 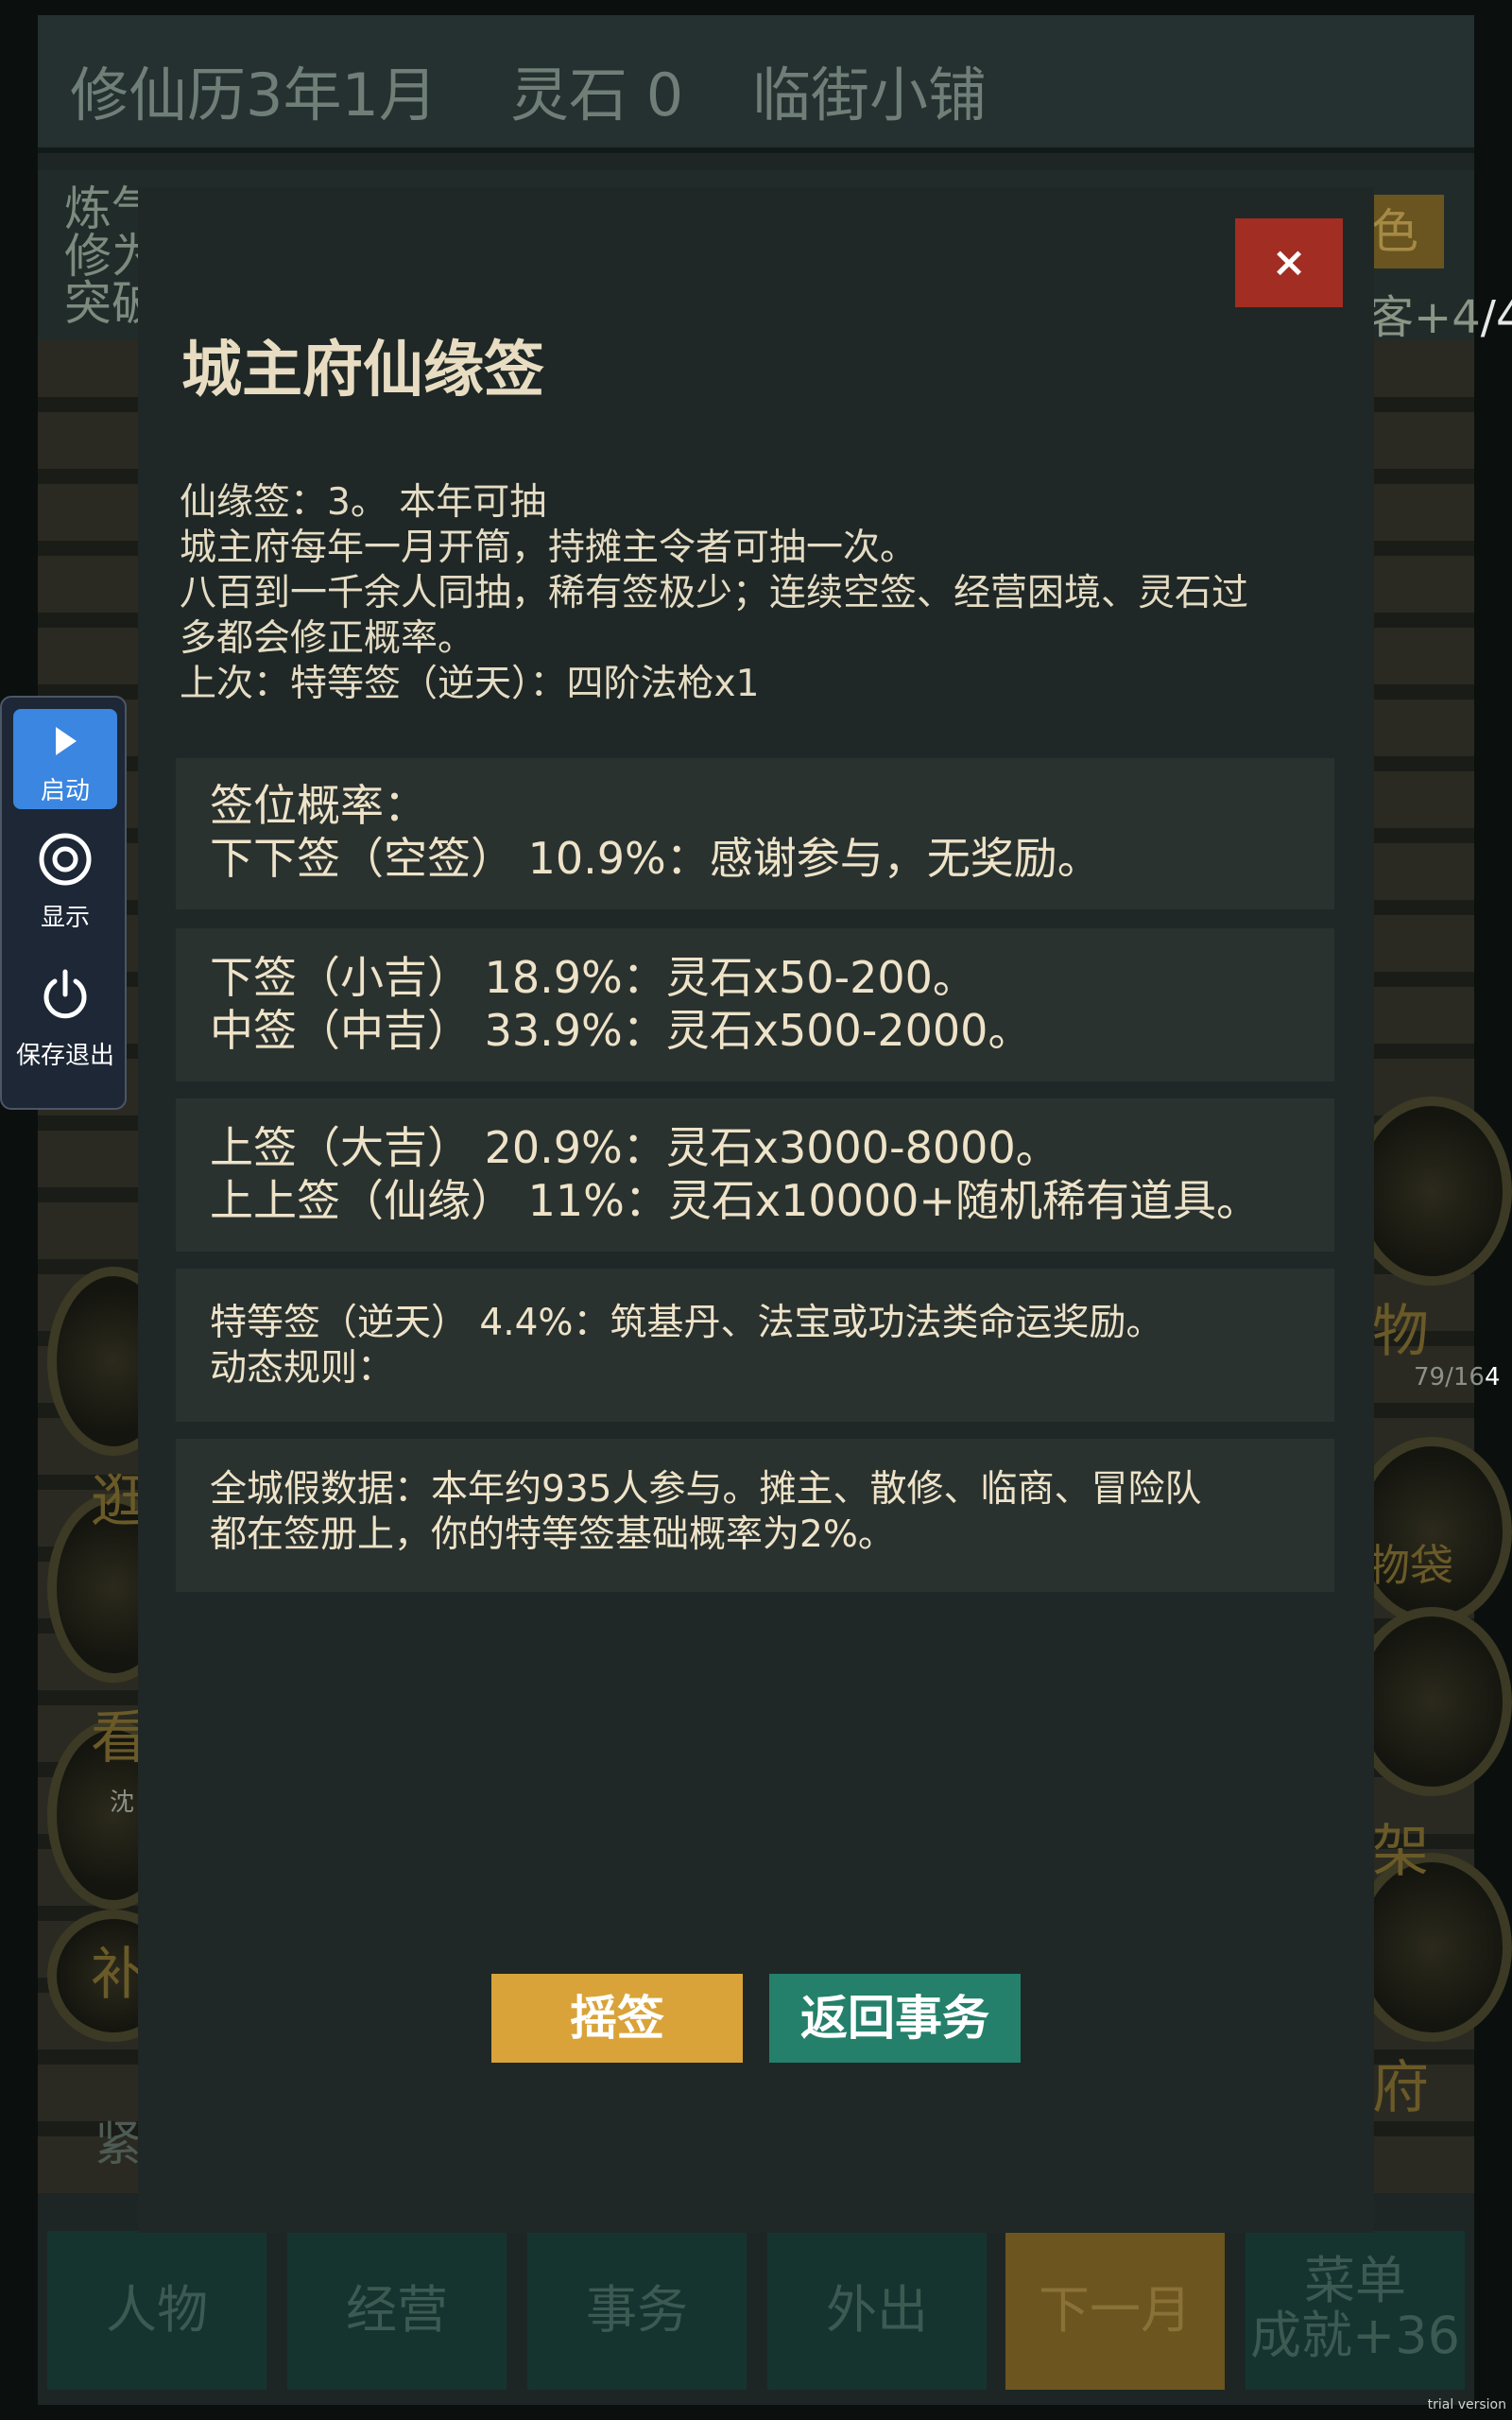 I want to click on info-line: 多都会修正概率。, so click(x=327, y=639).